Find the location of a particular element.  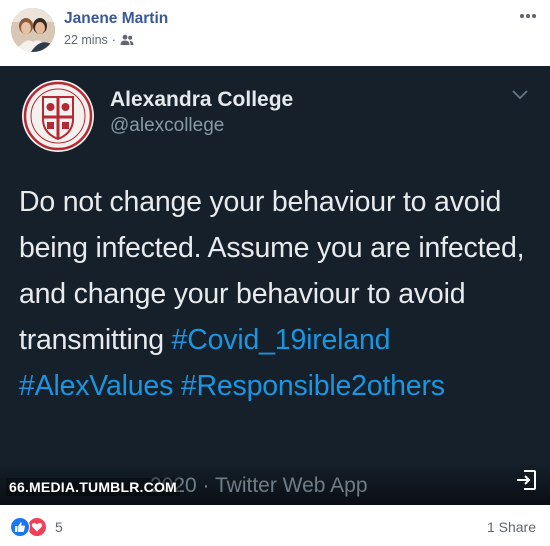

share-count: 1 Share is located at coordinates (511, 527).